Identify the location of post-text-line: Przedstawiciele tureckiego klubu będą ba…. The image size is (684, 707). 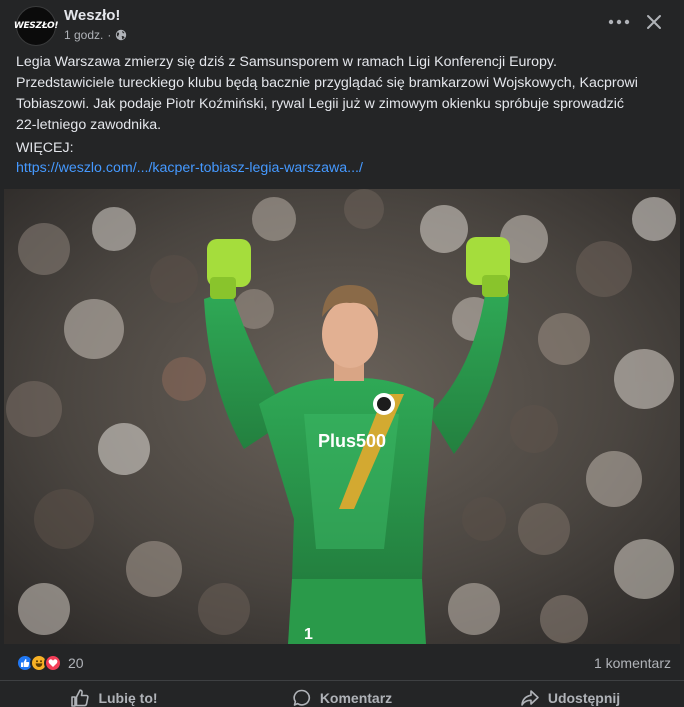
(327, 83).